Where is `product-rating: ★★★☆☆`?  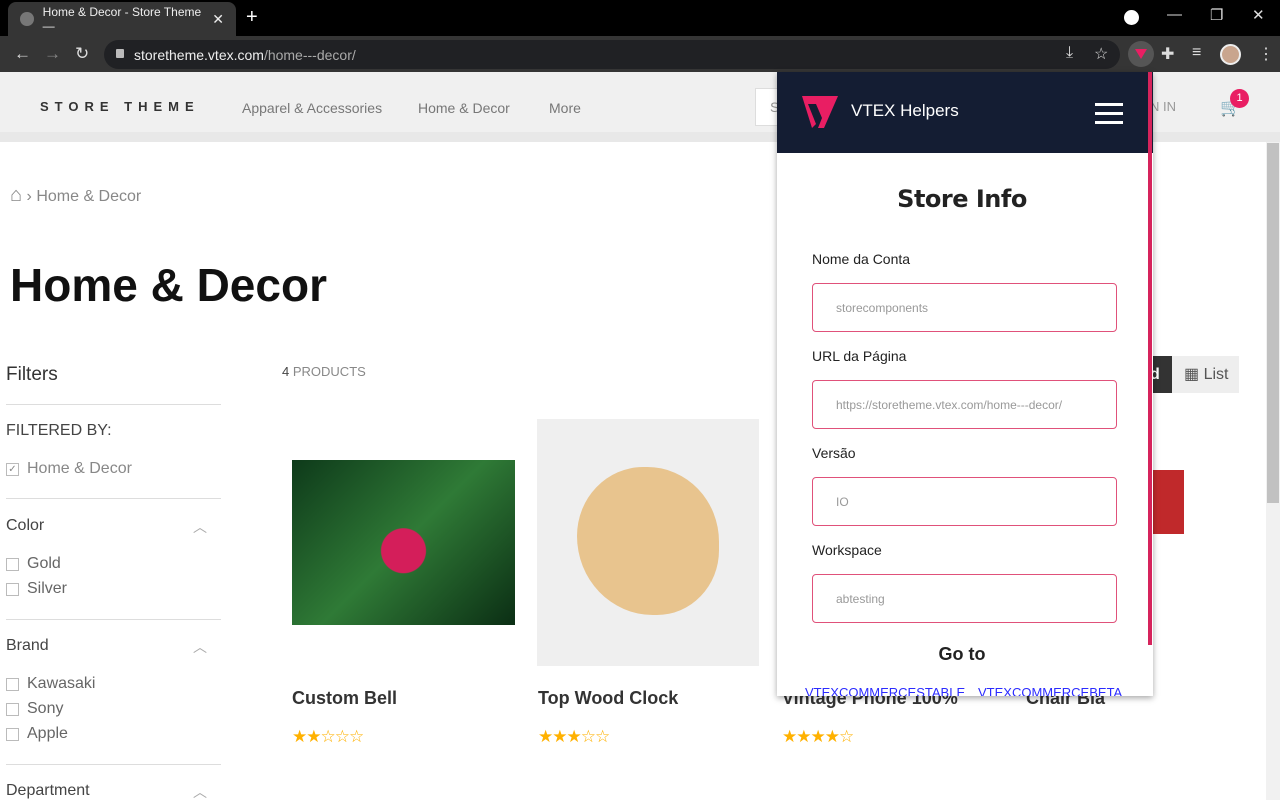 product-rating: ★★★☆☆ is located at coordinates (574, 736).